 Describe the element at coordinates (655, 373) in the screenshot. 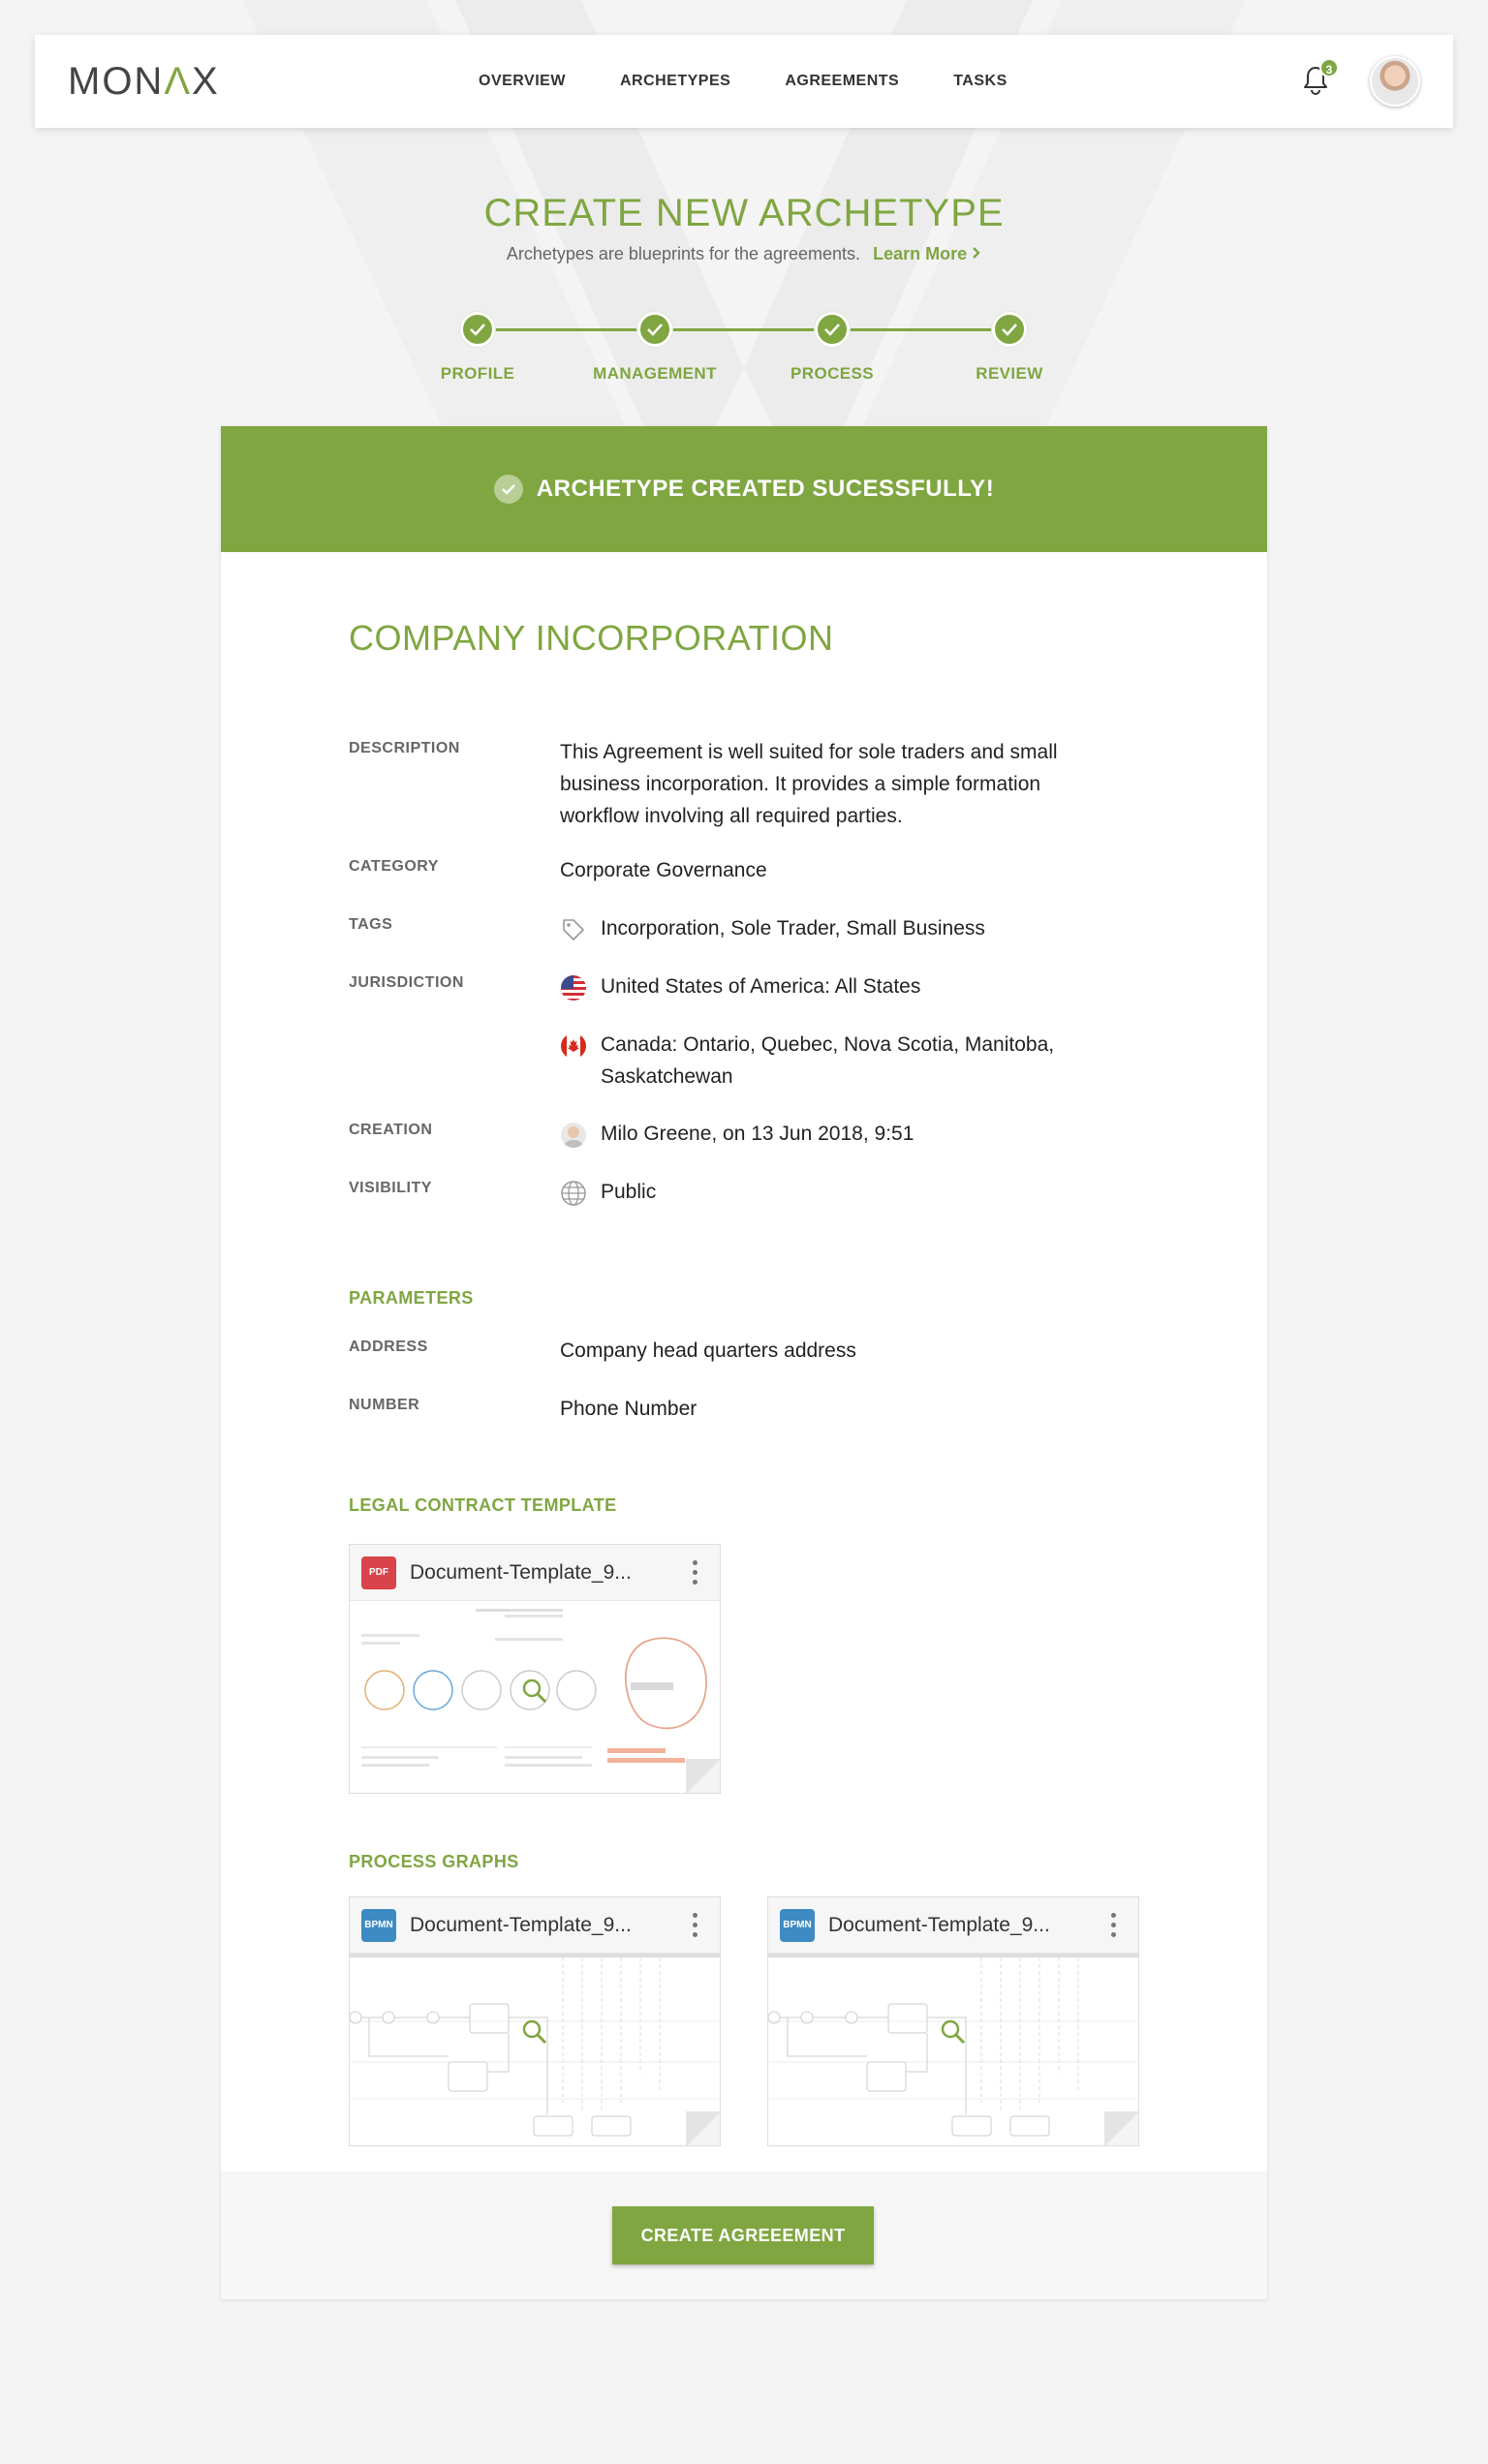

I see `step-label: MANAGEMENT` at that location.